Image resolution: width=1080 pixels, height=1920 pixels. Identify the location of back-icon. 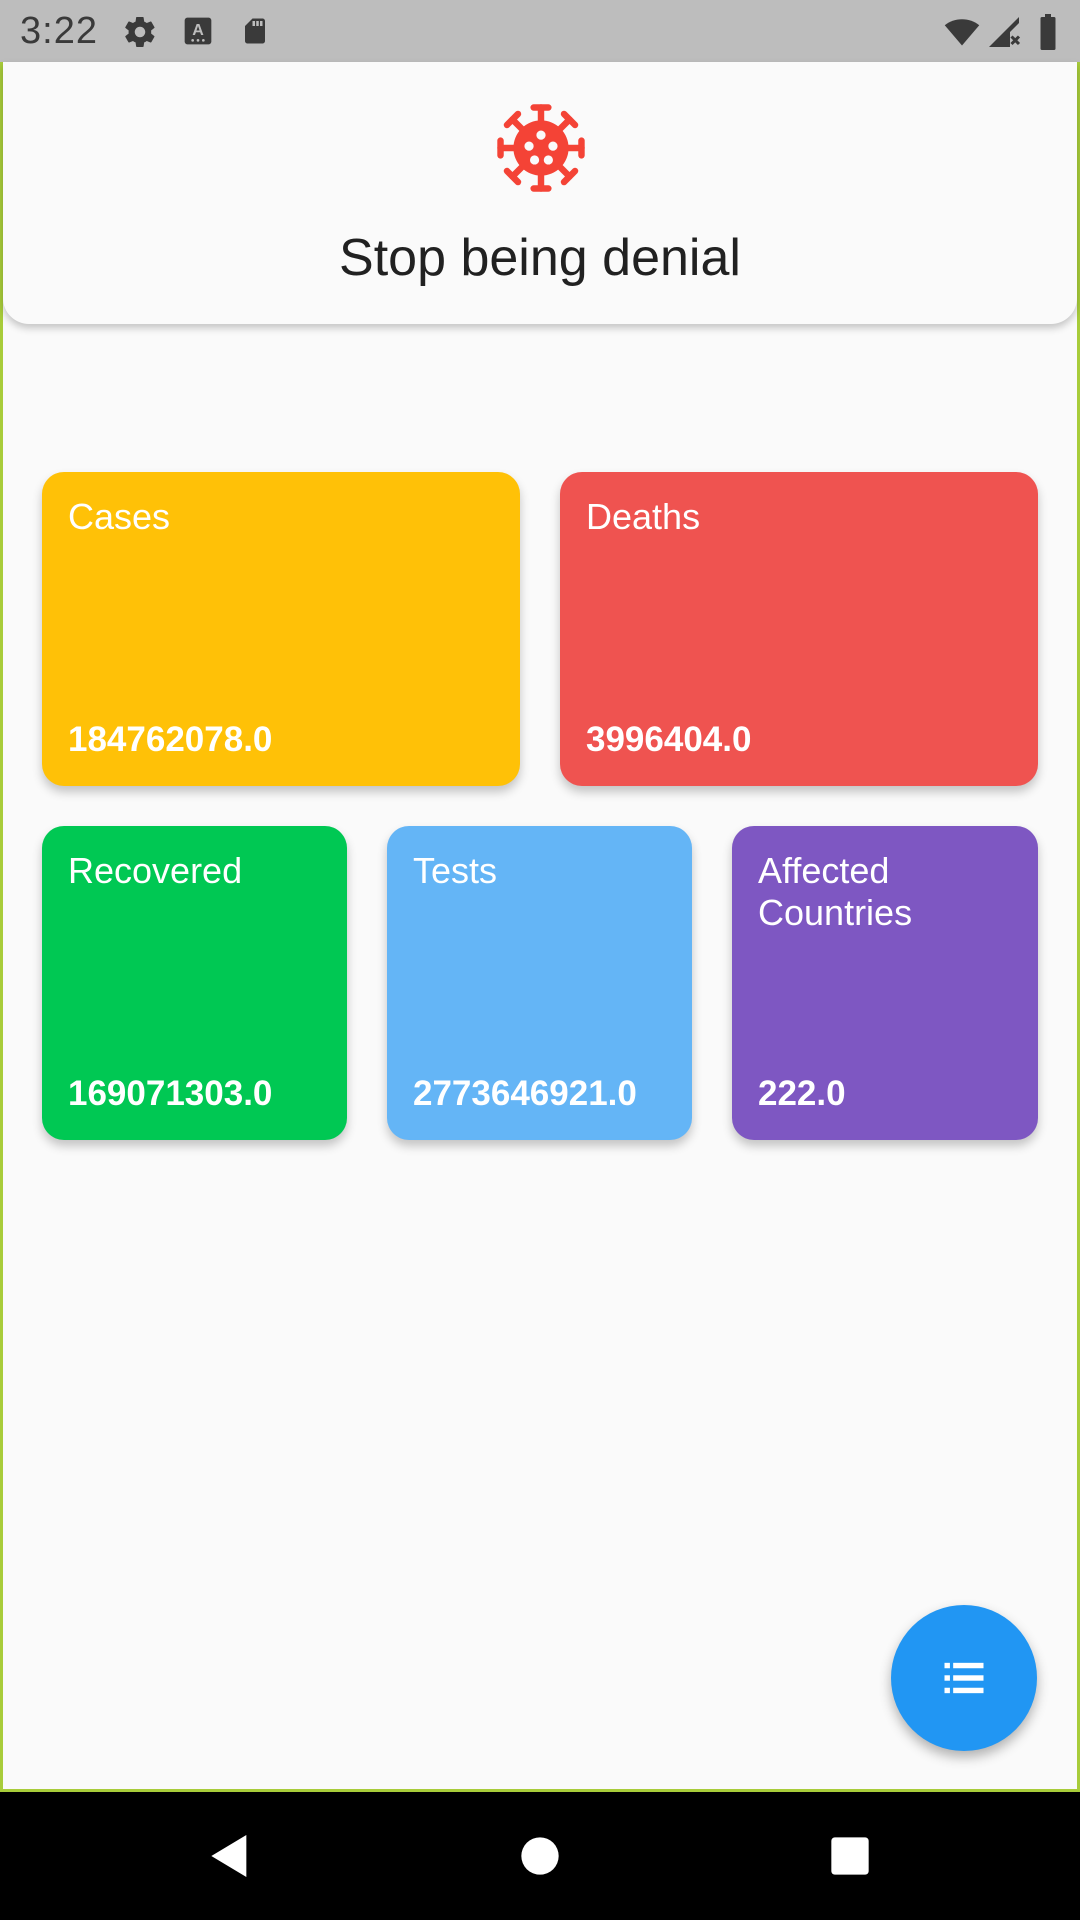
(230, 1856).